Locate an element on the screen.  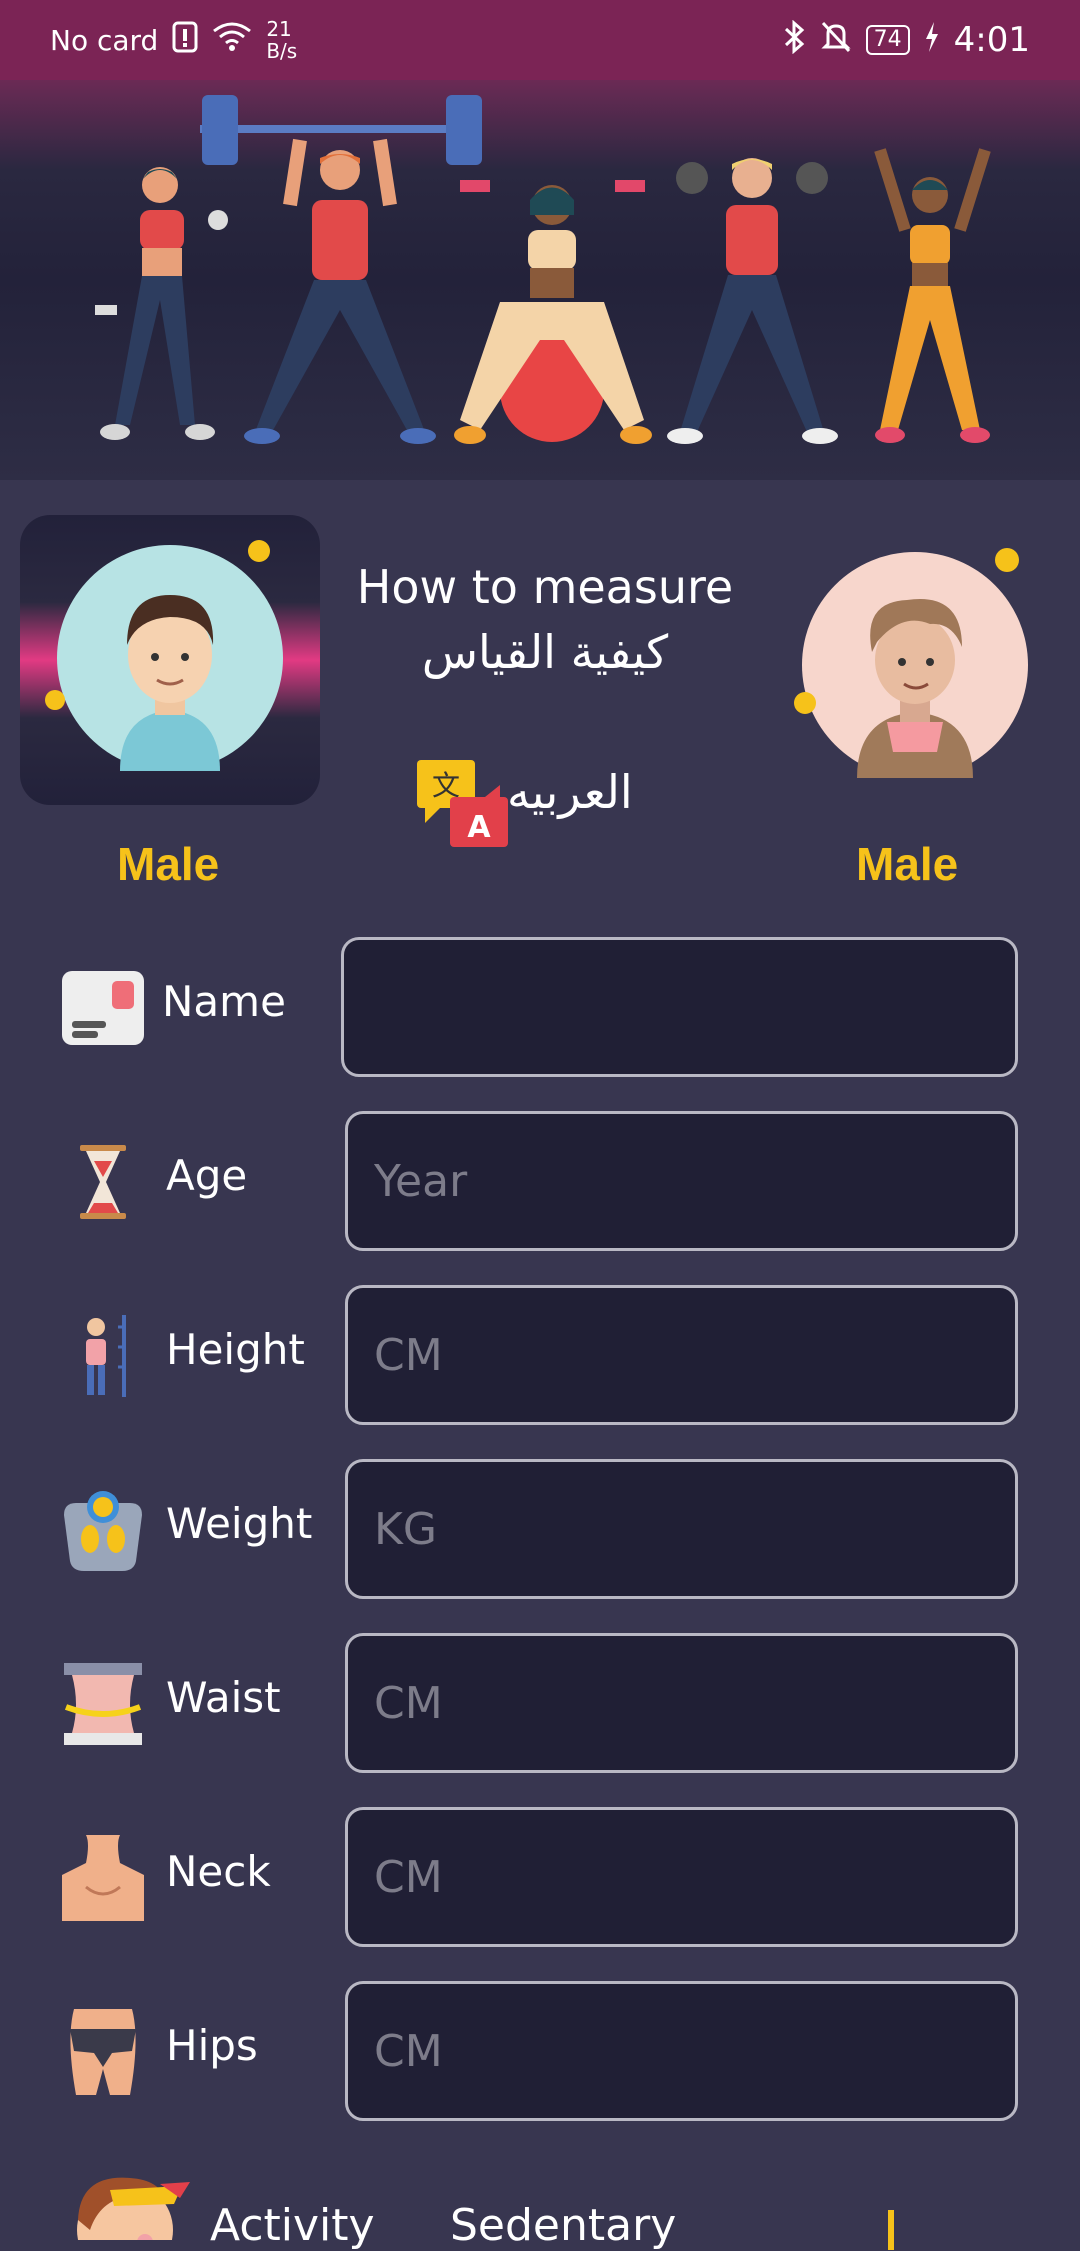
man-curly-hair-icon is located at coordinates (915, 688).